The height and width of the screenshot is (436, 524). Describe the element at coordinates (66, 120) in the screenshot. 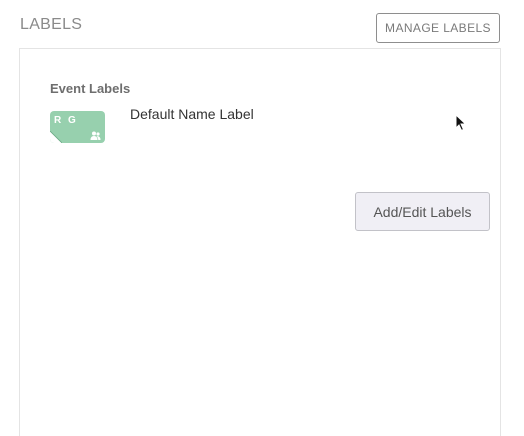

I see `label-initials: R G` at that location.